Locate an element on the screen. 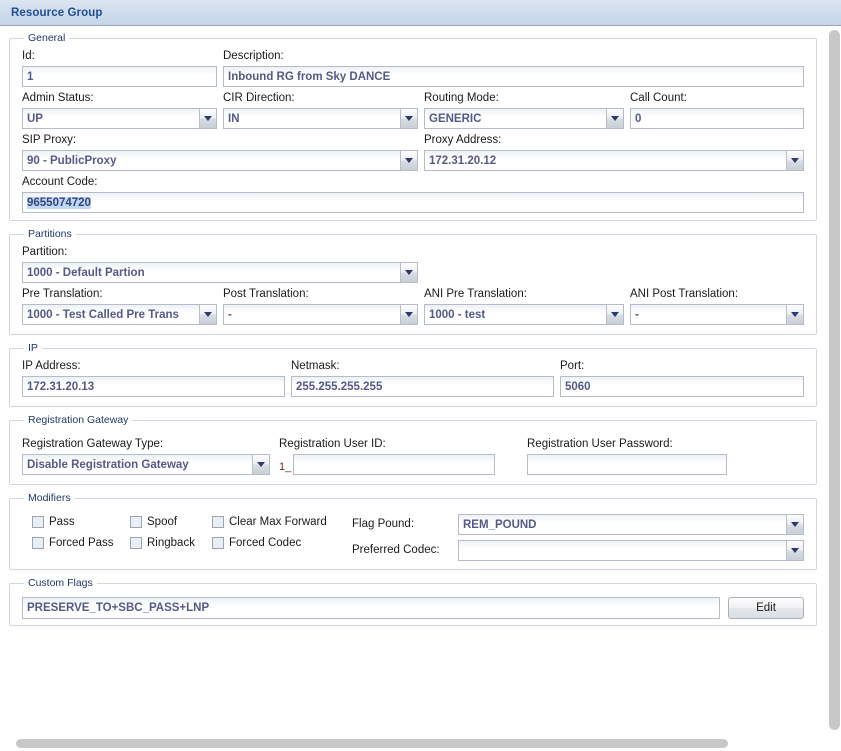 The image size is (841, 751). cir-direction-select: IN is located at coordinates (320, 118).